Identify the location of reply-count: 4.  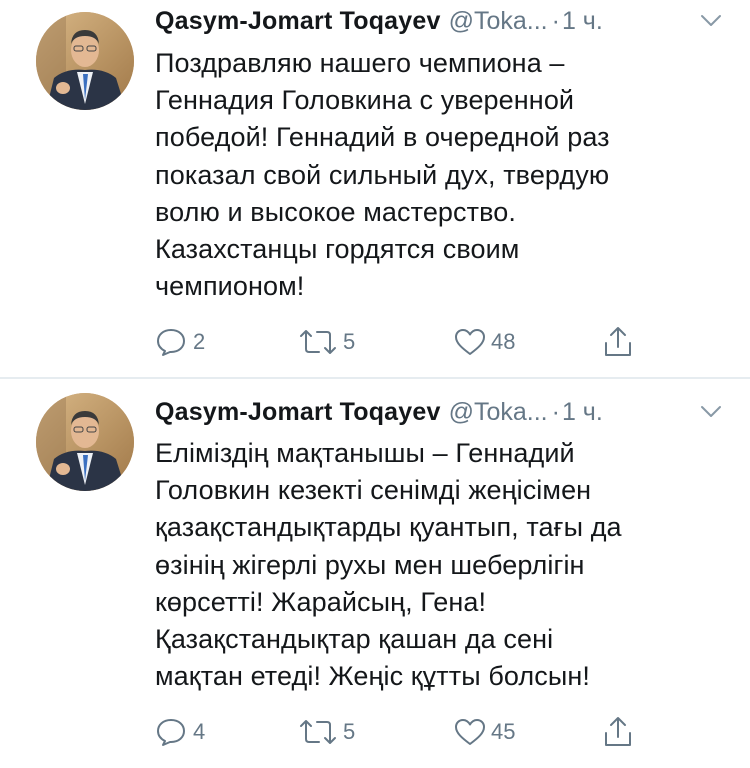
(199, 731).